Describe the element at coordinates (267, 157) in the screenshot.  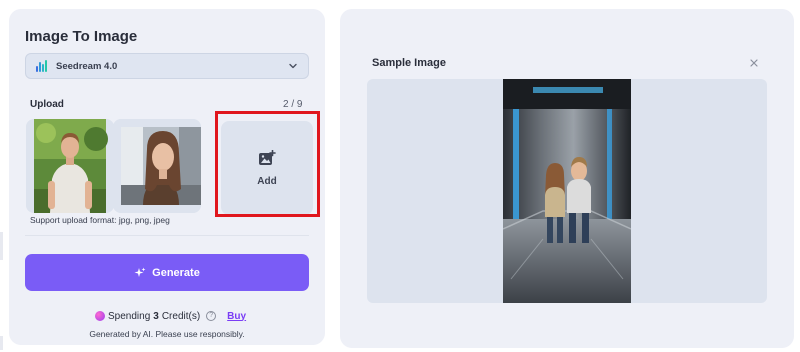
I see `add-image-icon` at that location.